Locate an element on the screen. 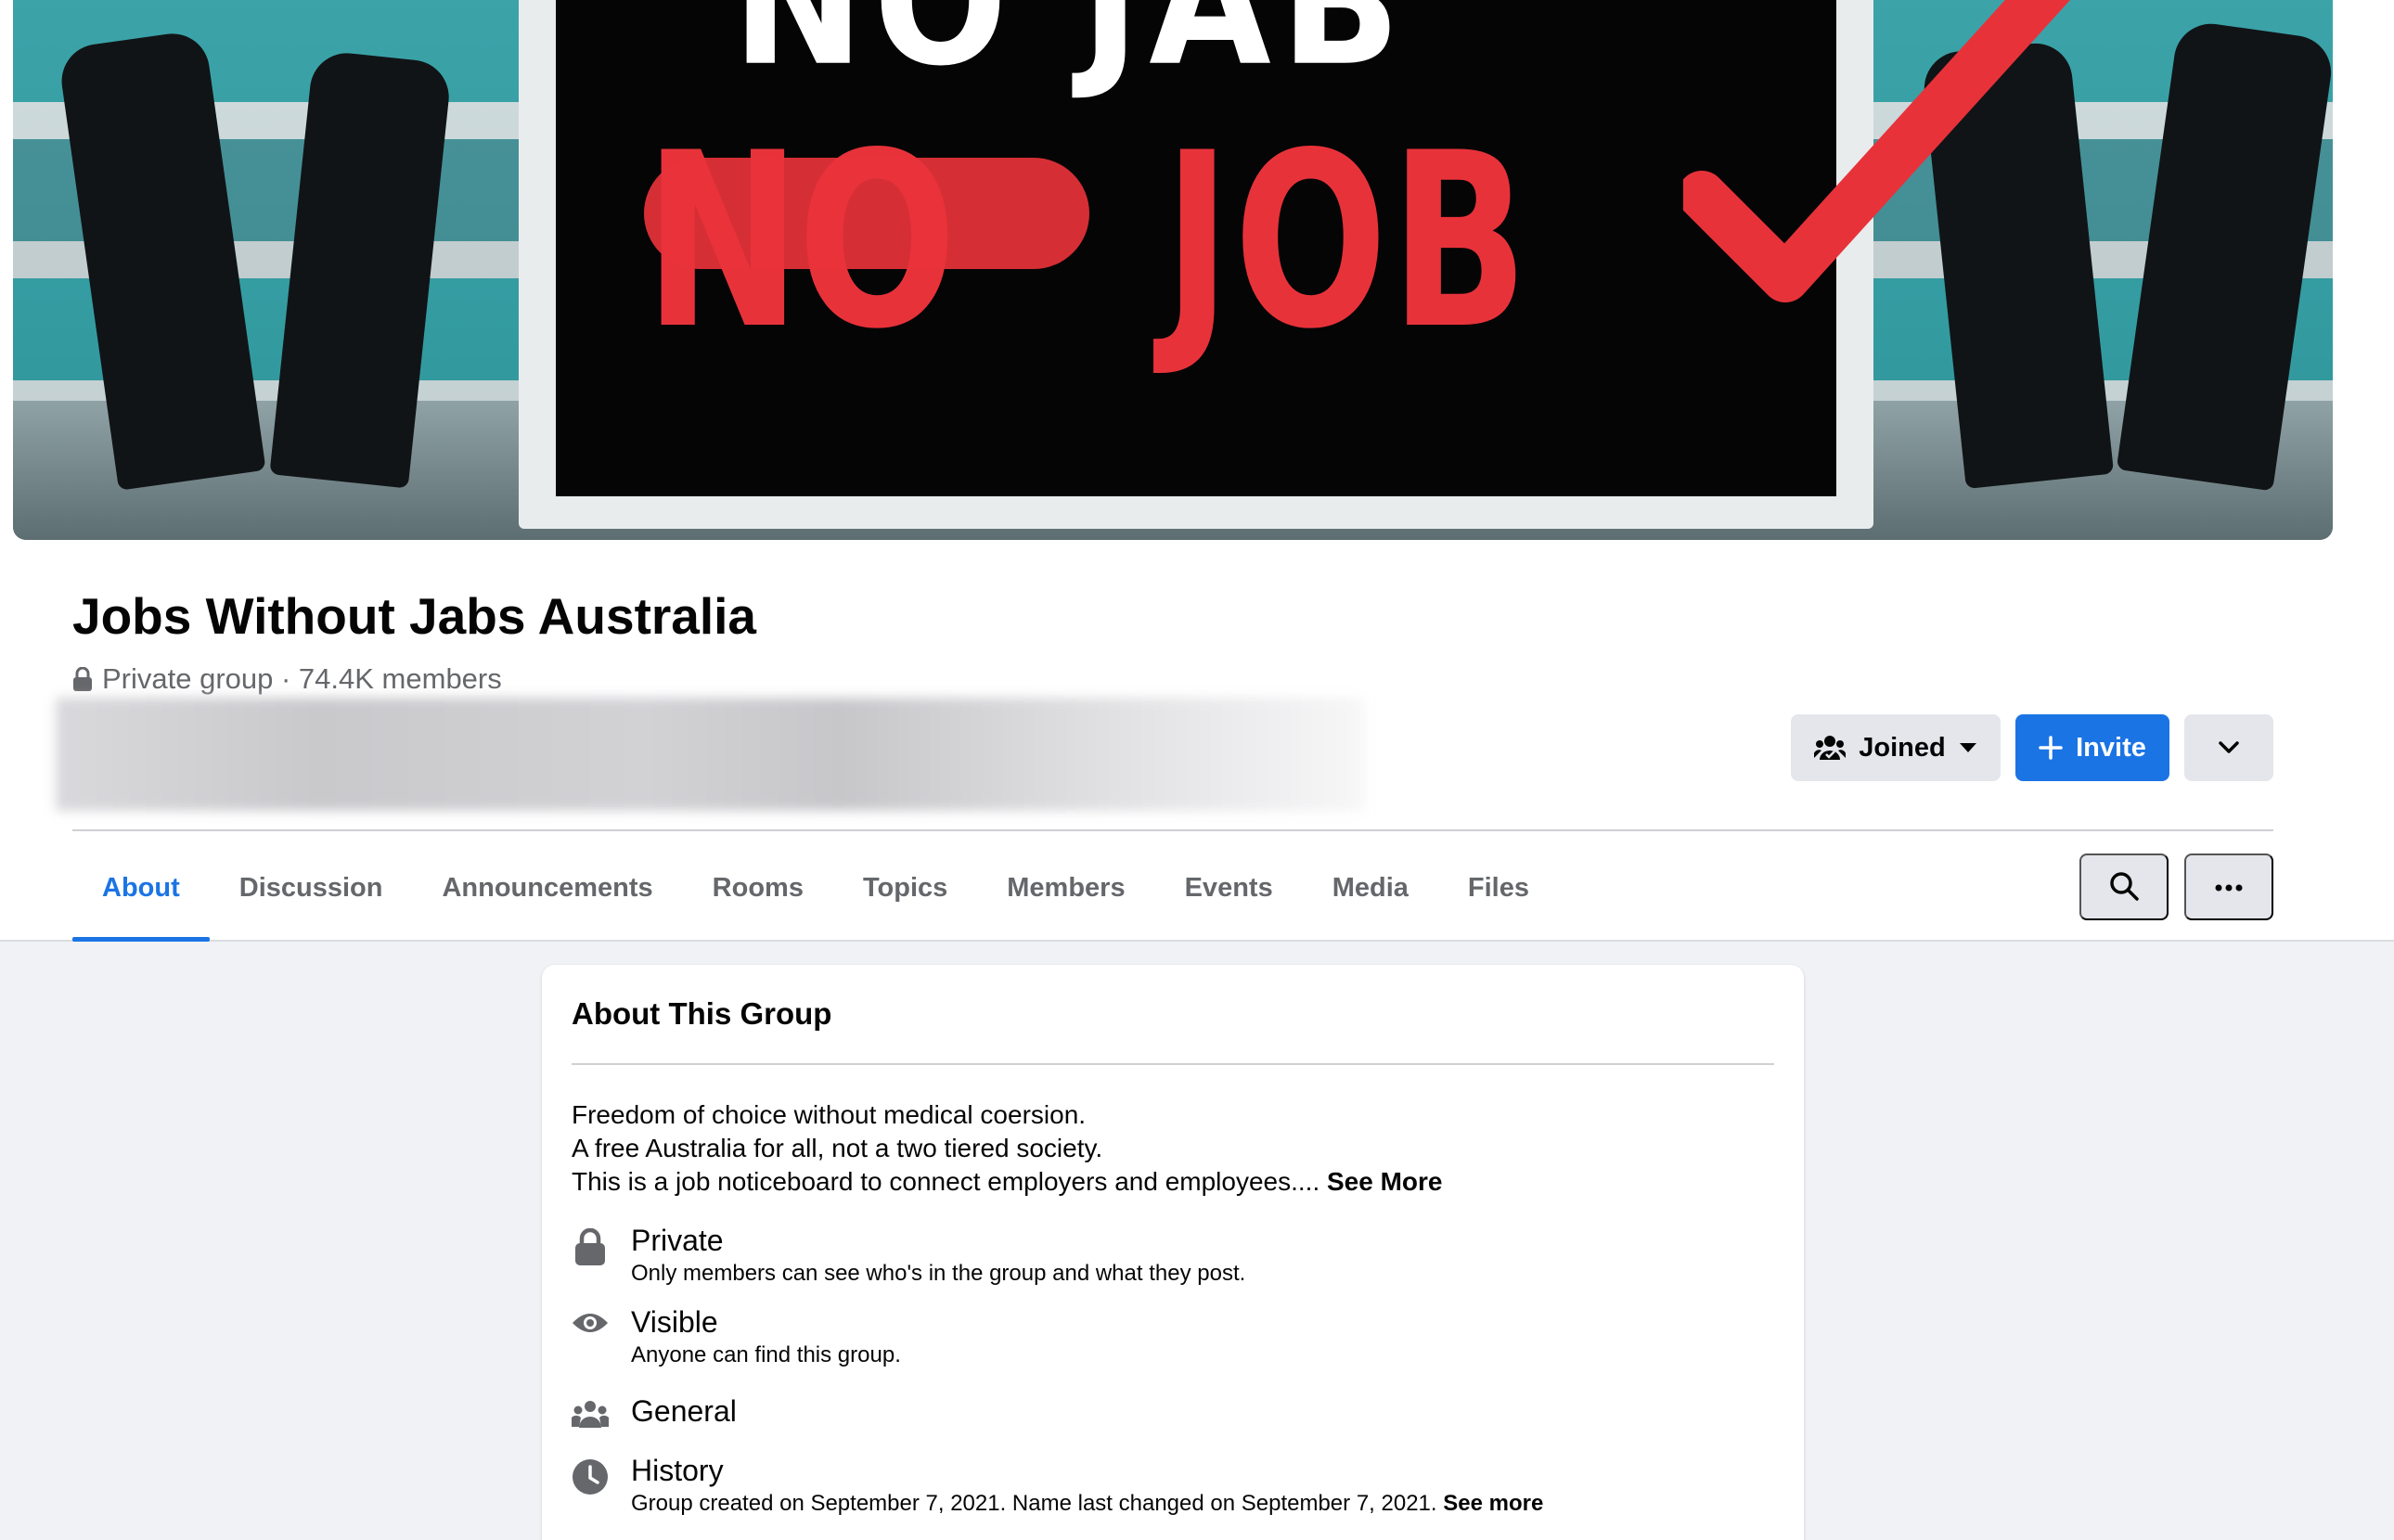  search-button is located at coordinates (2124, 887).